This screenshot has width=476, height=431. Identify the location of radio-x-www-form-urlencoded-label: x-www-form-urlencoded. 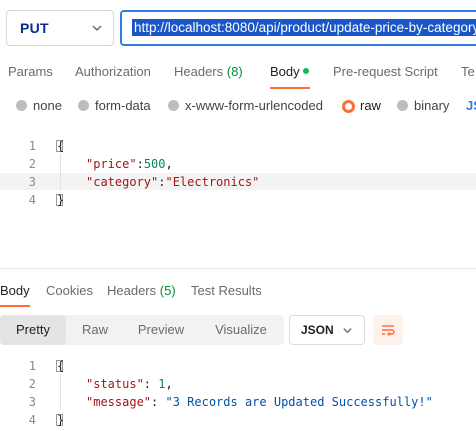
(254, 105).